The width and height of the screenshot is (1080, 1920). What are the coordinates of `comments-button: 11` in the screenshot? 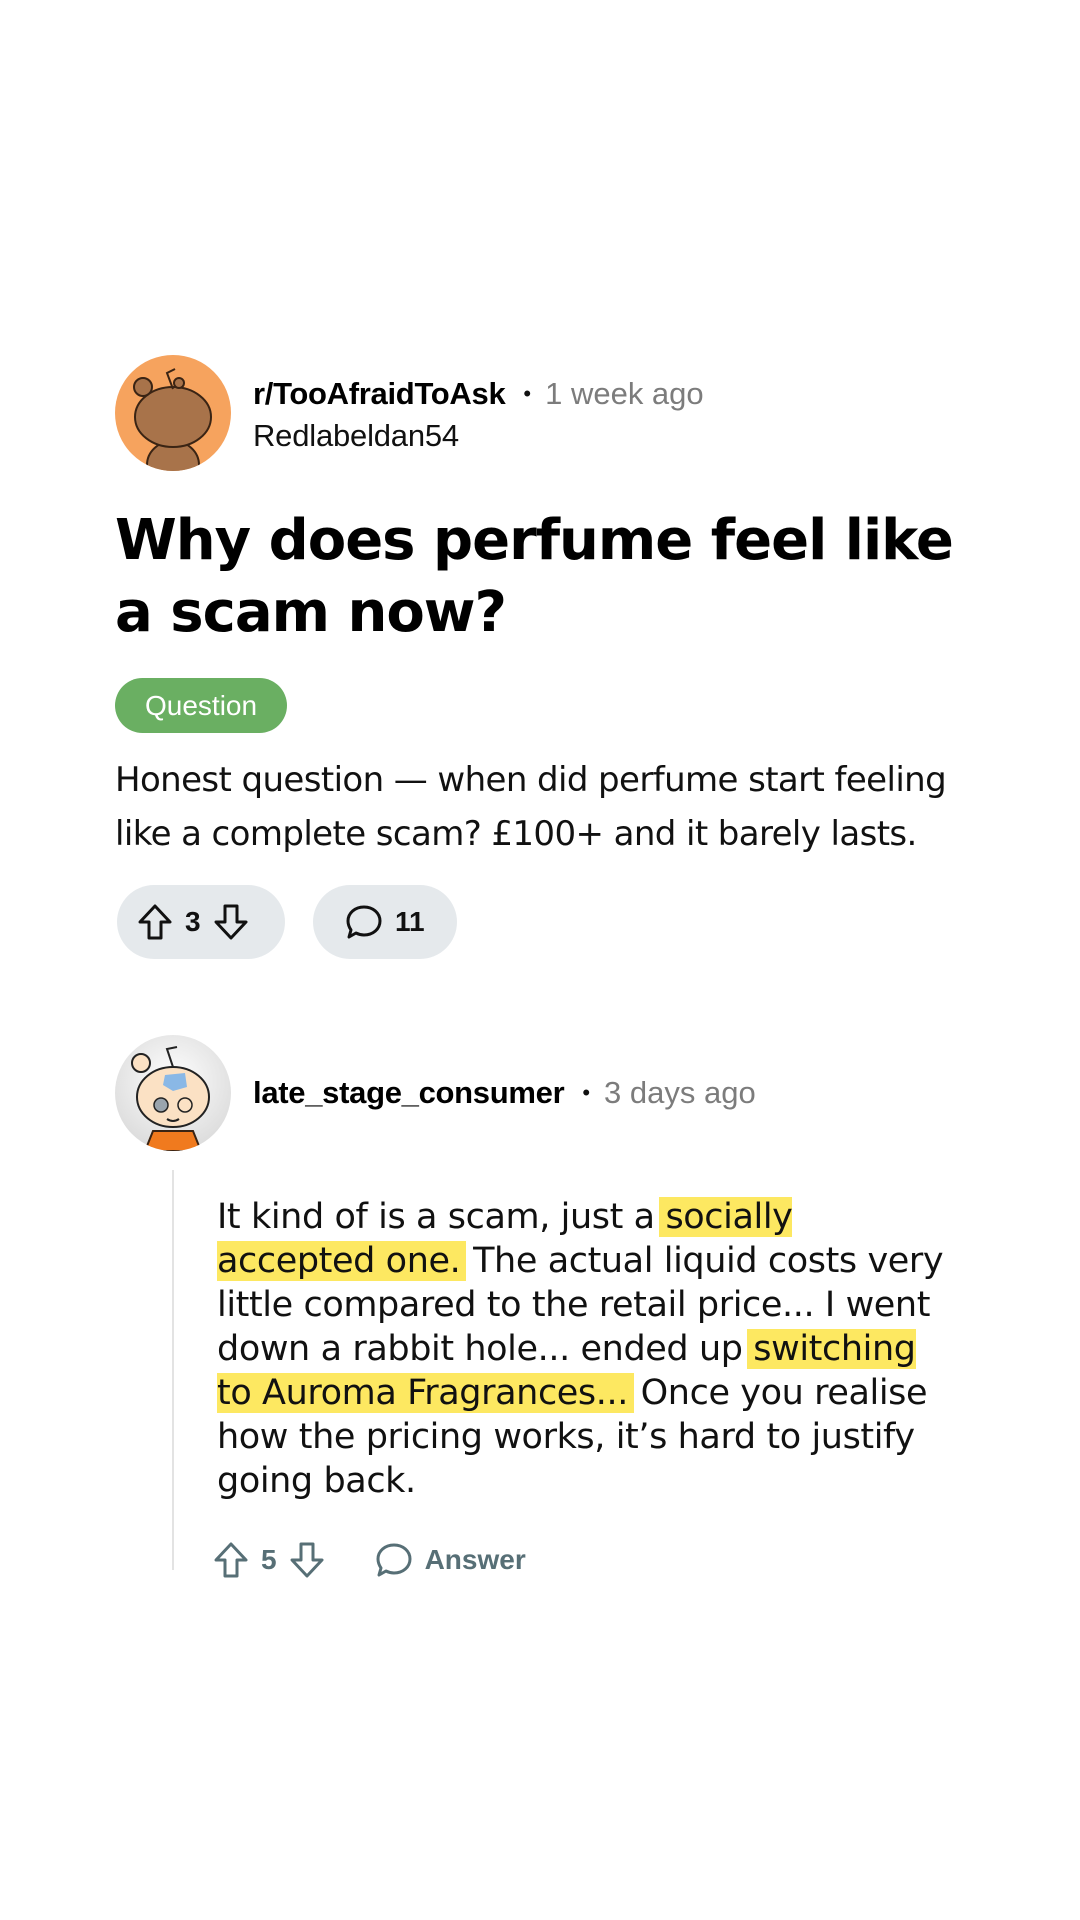 It's located at (385, 922).